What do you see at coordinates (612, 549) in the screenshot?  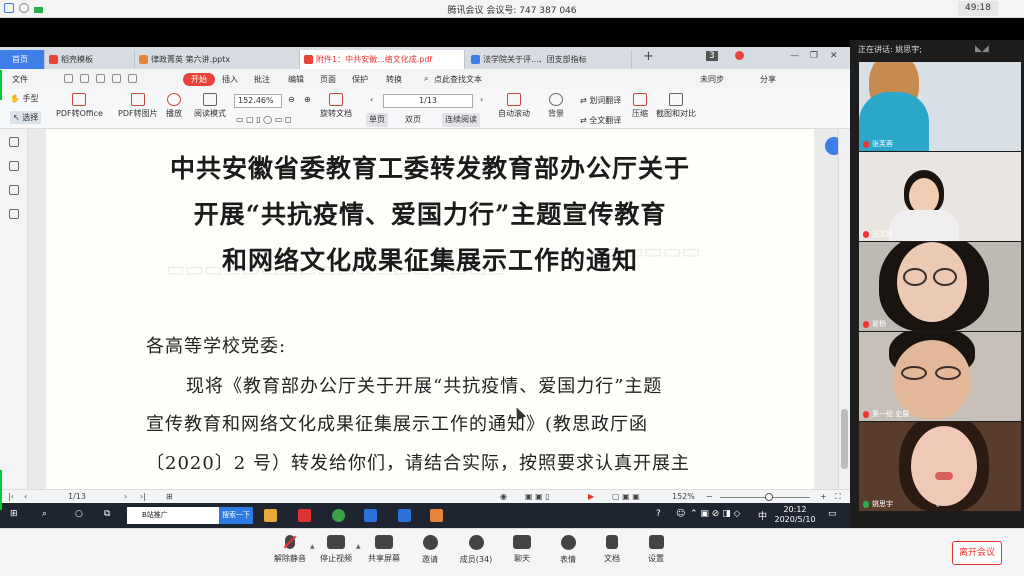 I see `documents-button: 文档` at bounding box center [612, 549].